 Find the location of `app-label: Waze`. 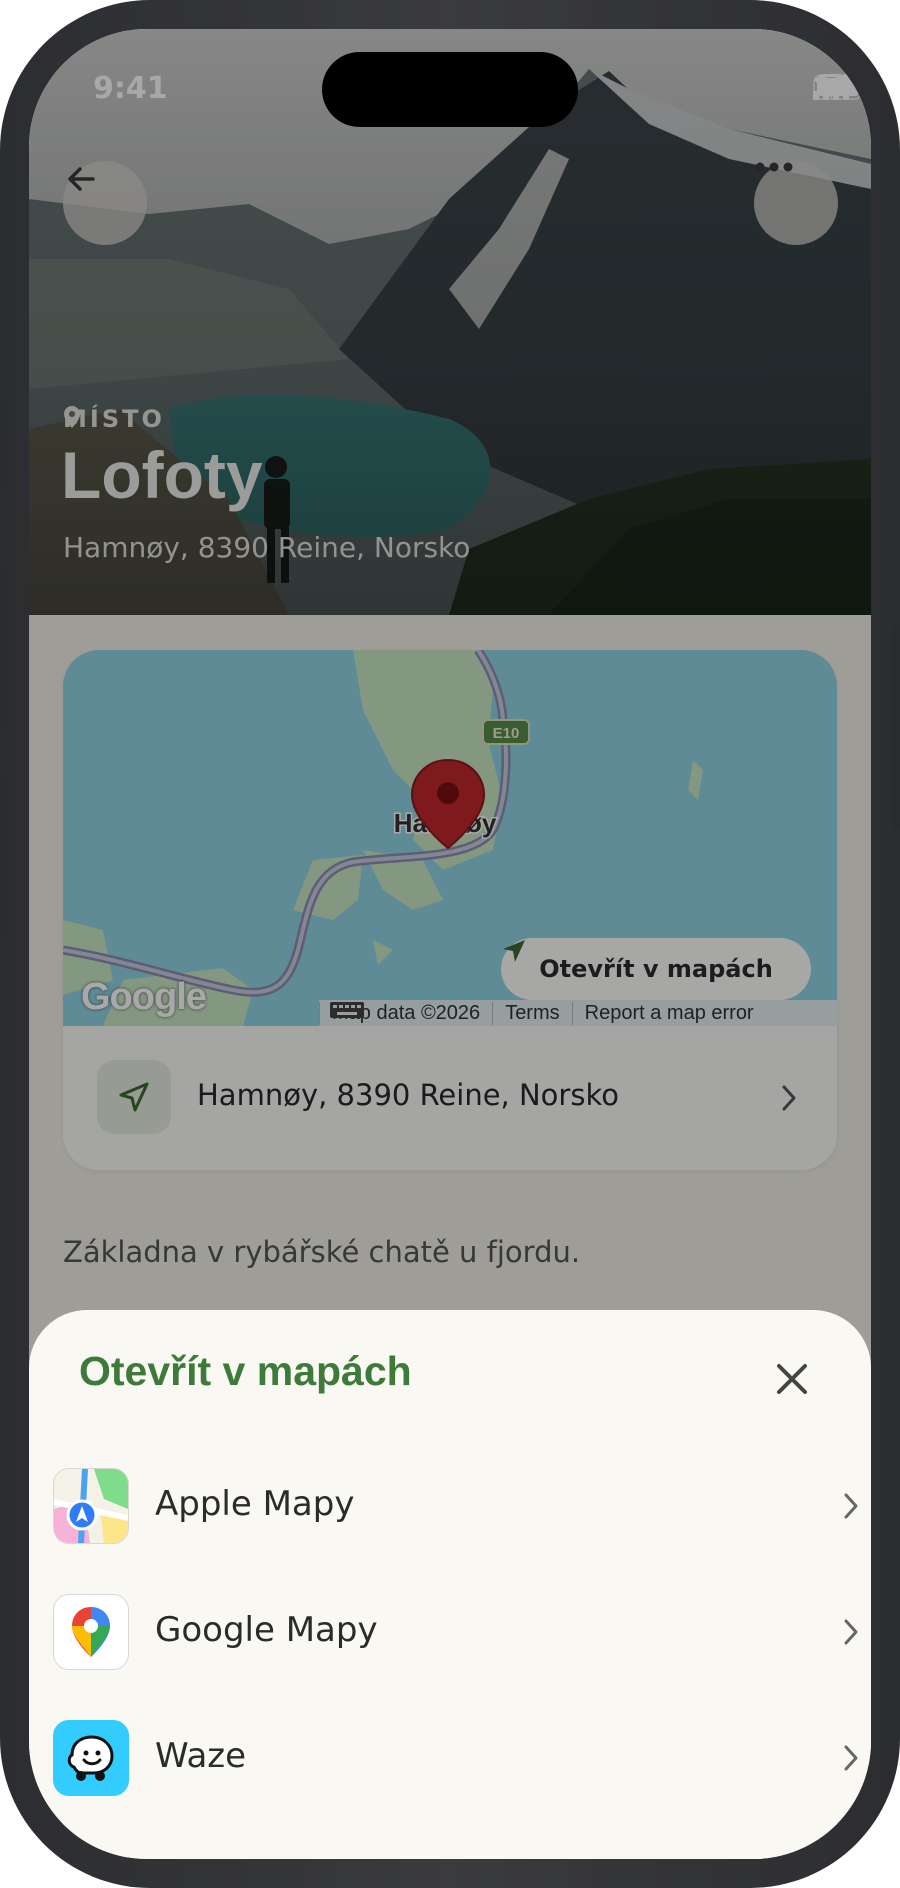

app-label: Waze is located at coordinates (201, 1756).